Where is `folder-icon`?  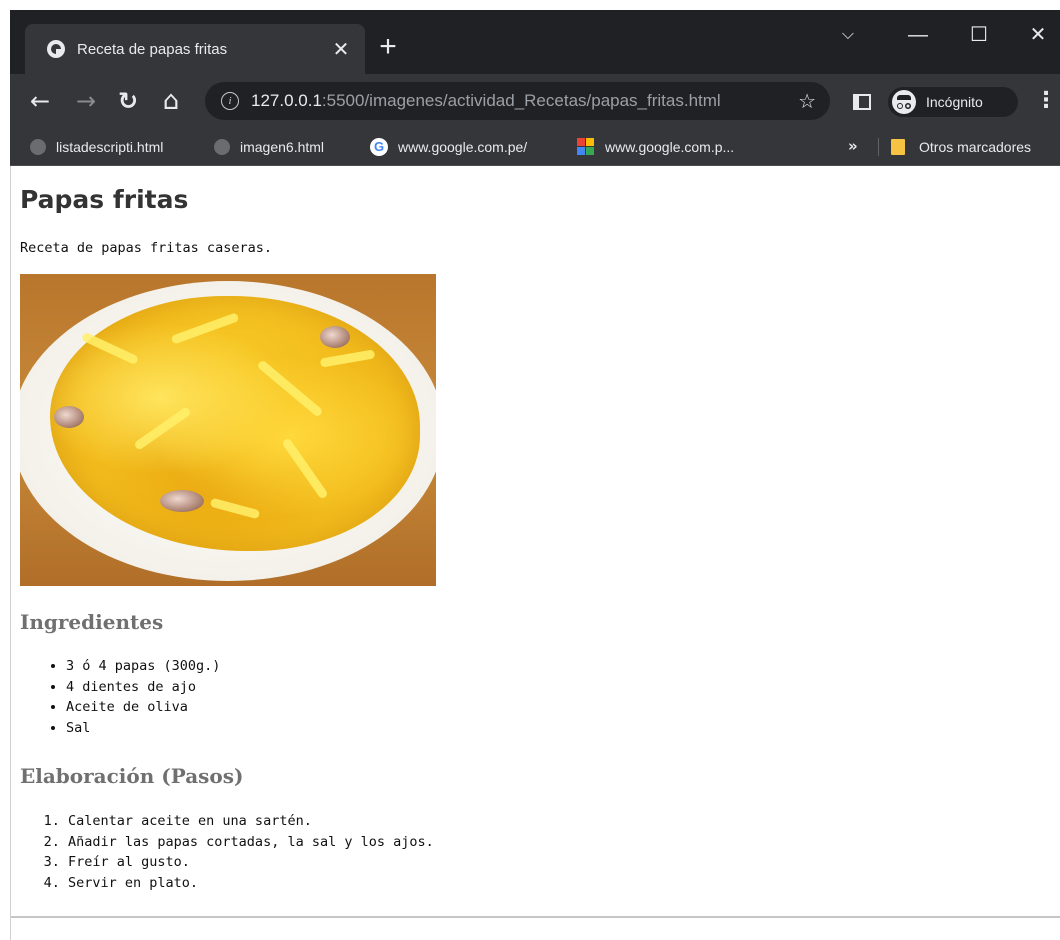
folder-icon is located at coordinates (898, 146).